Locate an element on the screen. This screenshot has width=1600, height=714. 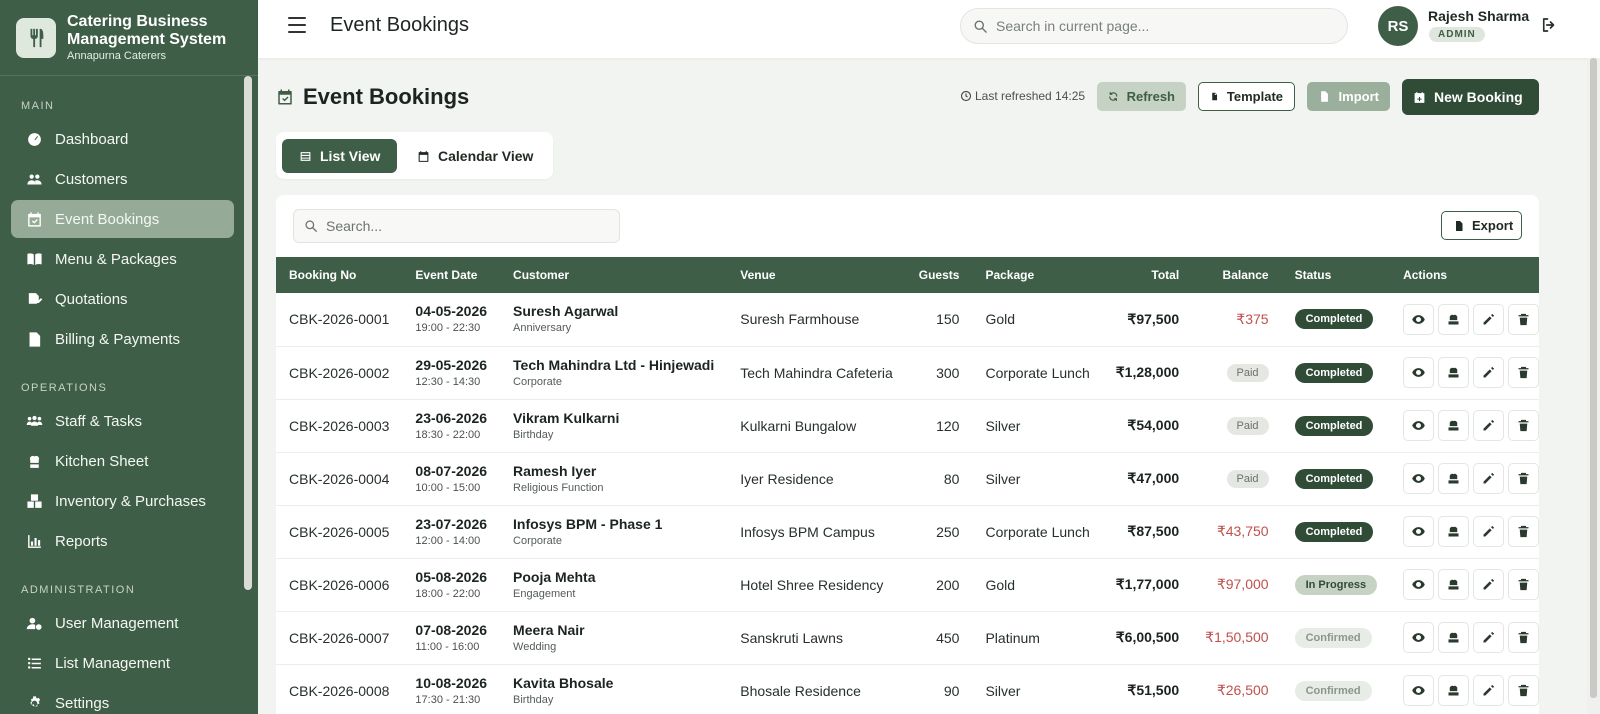
col-event-date: Event Date is located at coordinates (451, 275).